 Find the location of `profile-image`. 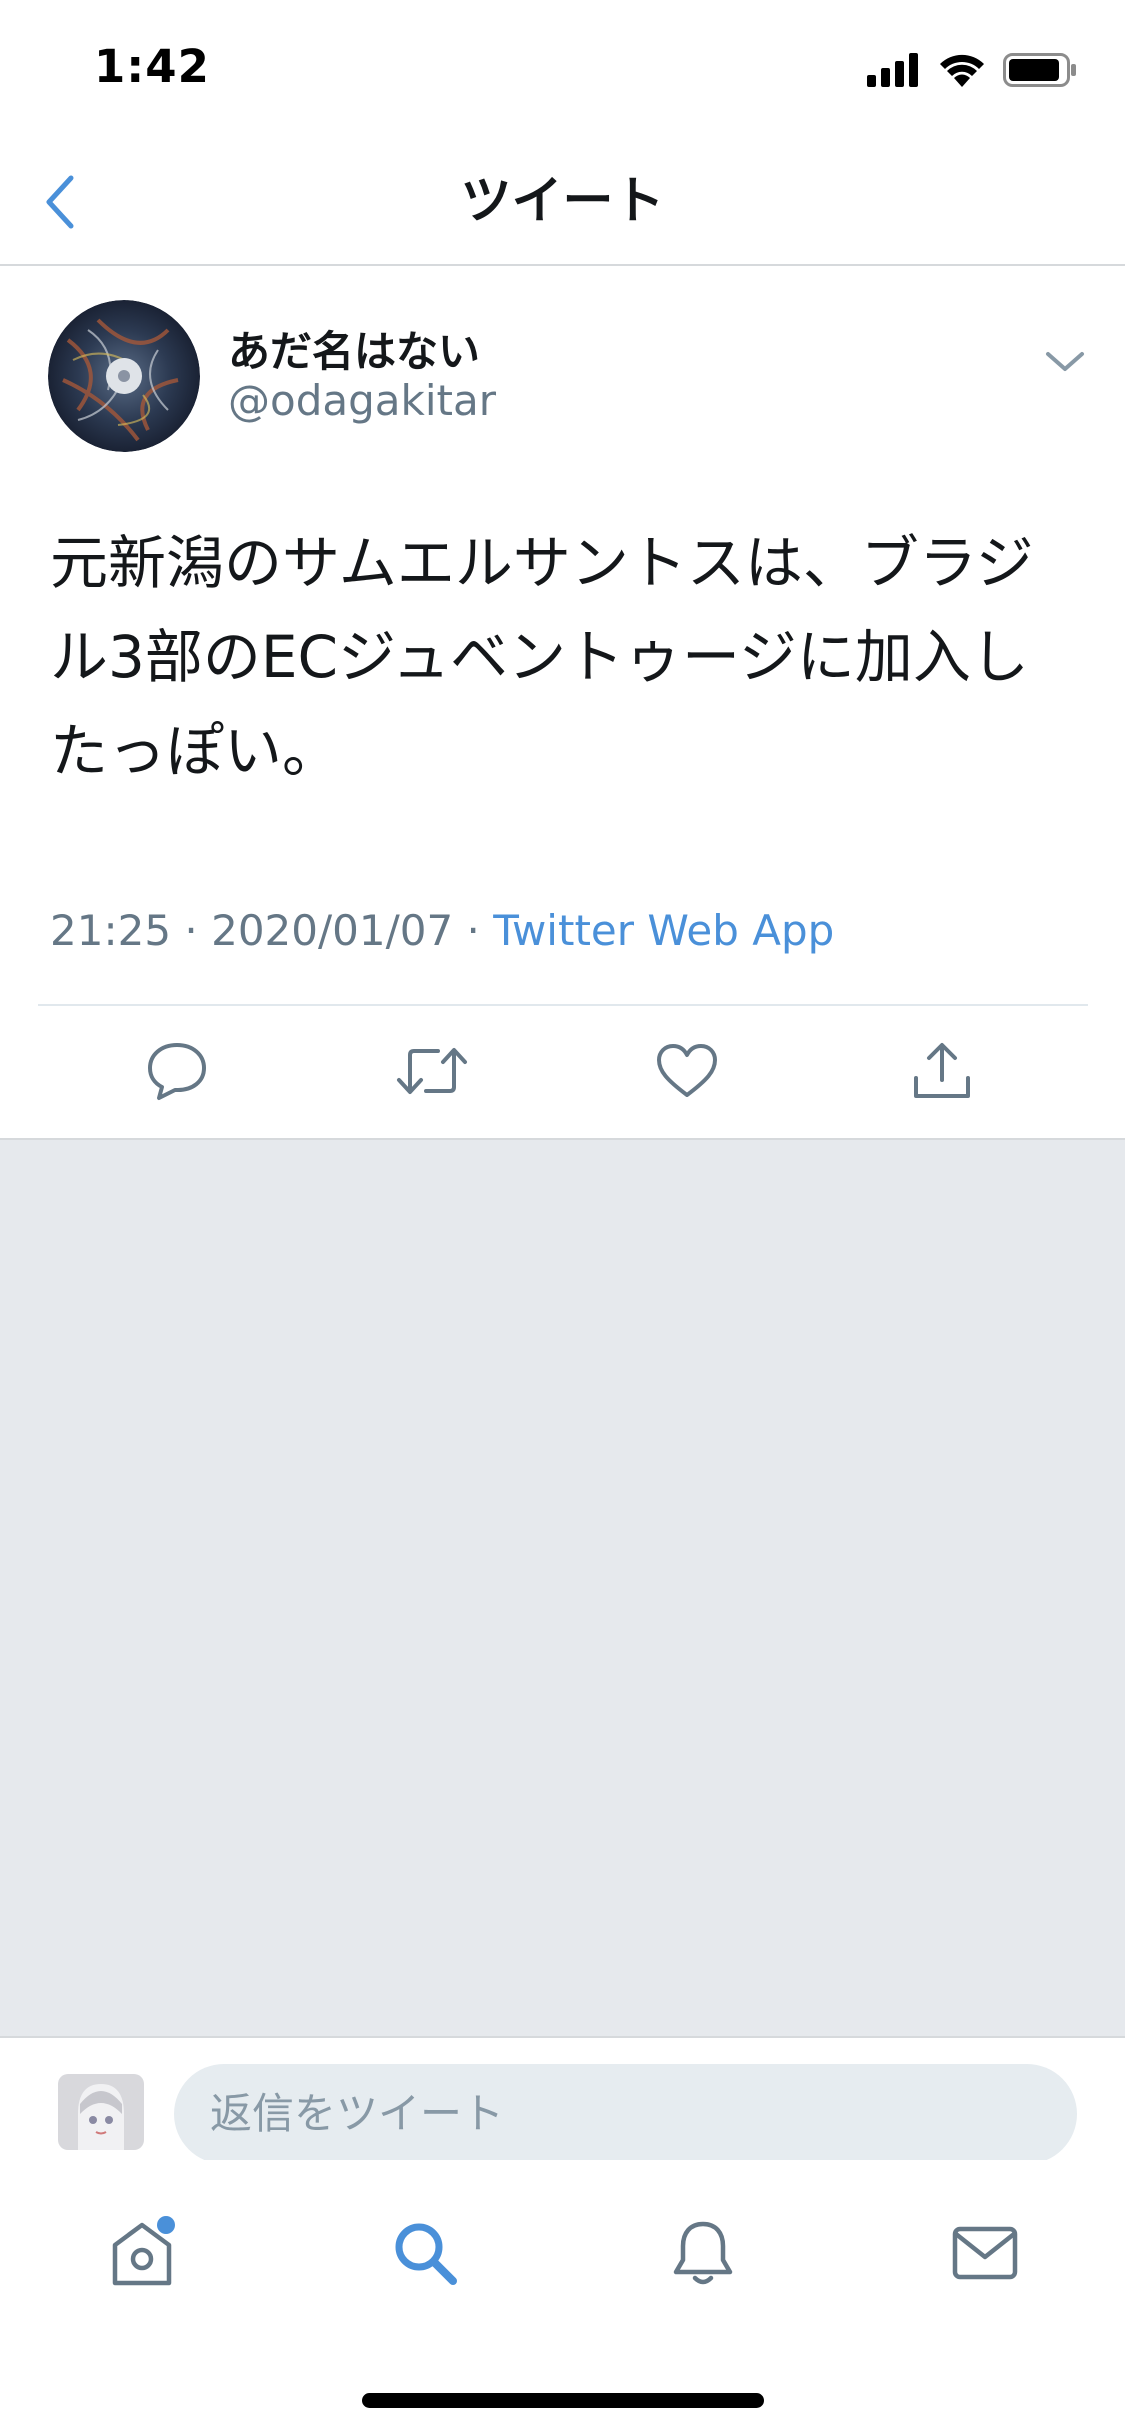

profile-image is located at coordinates (124, 376).